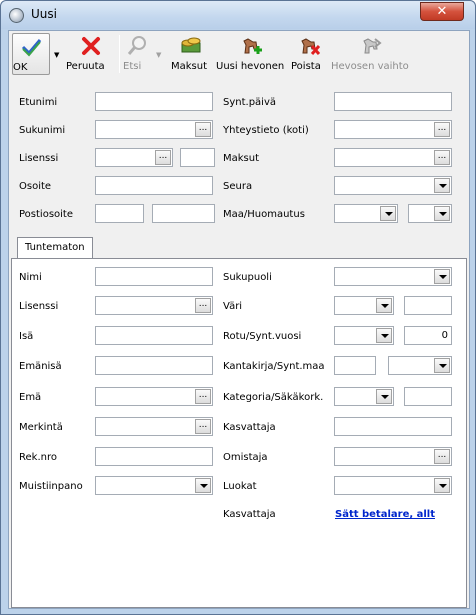 The height and width of the screenshot is (615, 476). Describe the element at coordinates (154, 185) in the screenshot. I see `address-field` at that location.